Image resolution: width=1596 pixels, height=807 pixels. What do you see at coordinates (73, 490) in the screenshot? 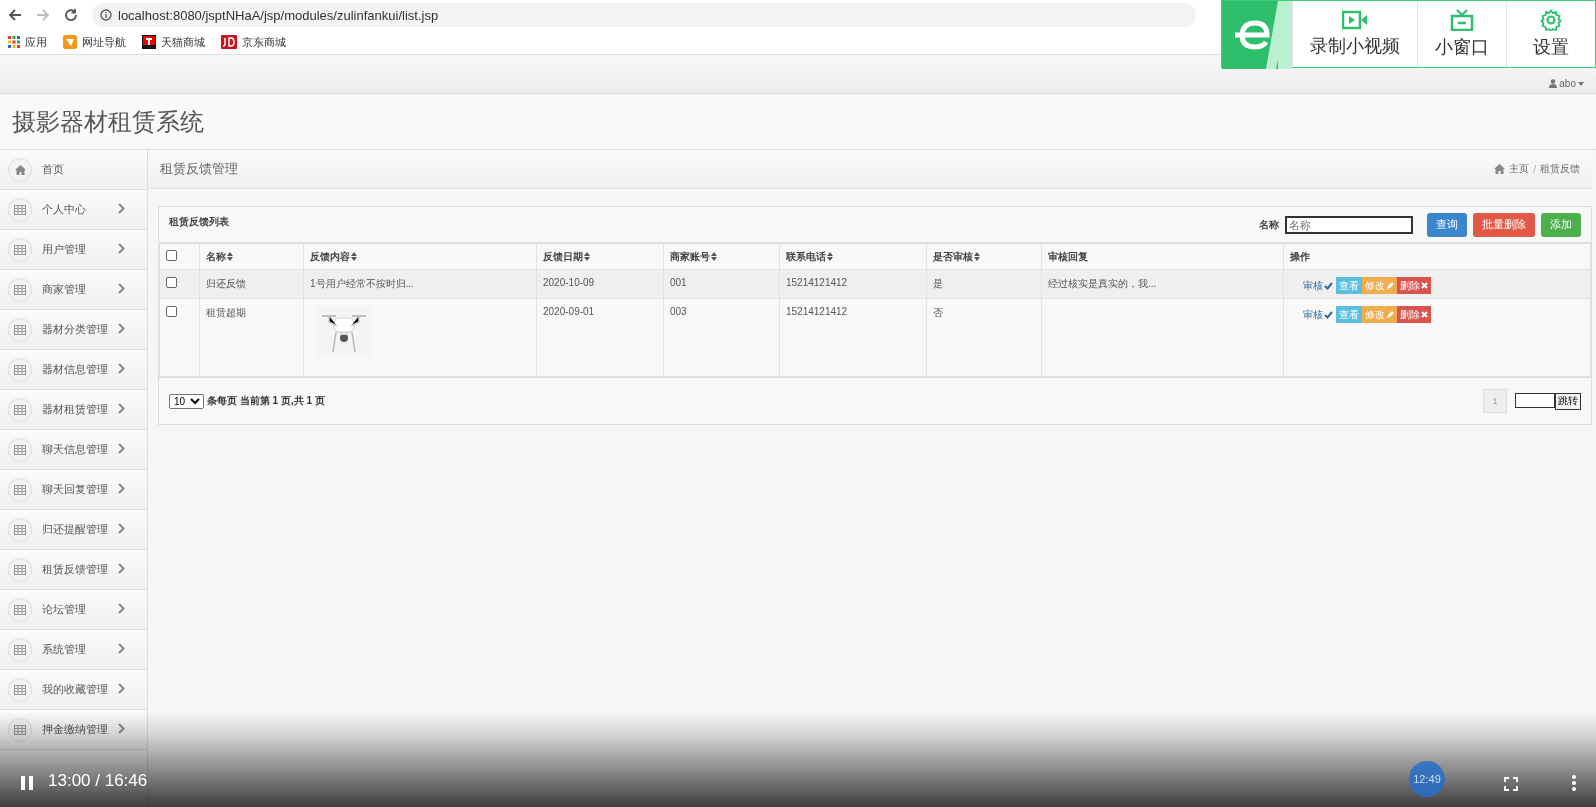
I see `sidebar-item: 聊天回复管理` at bounding box center [73, 490].